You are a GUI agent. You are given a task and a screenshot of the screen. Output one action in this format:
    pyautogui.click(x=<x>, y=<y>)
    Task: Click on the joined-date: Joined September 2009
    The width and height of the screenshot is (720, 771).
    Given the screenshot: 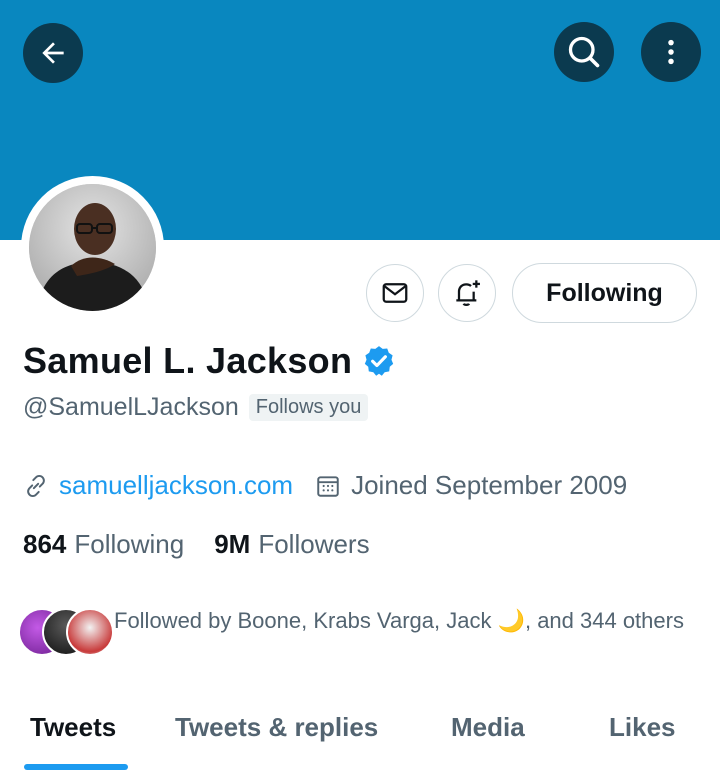 What is the action you would take?
    pyautogui.click(x=489, y=485)
    